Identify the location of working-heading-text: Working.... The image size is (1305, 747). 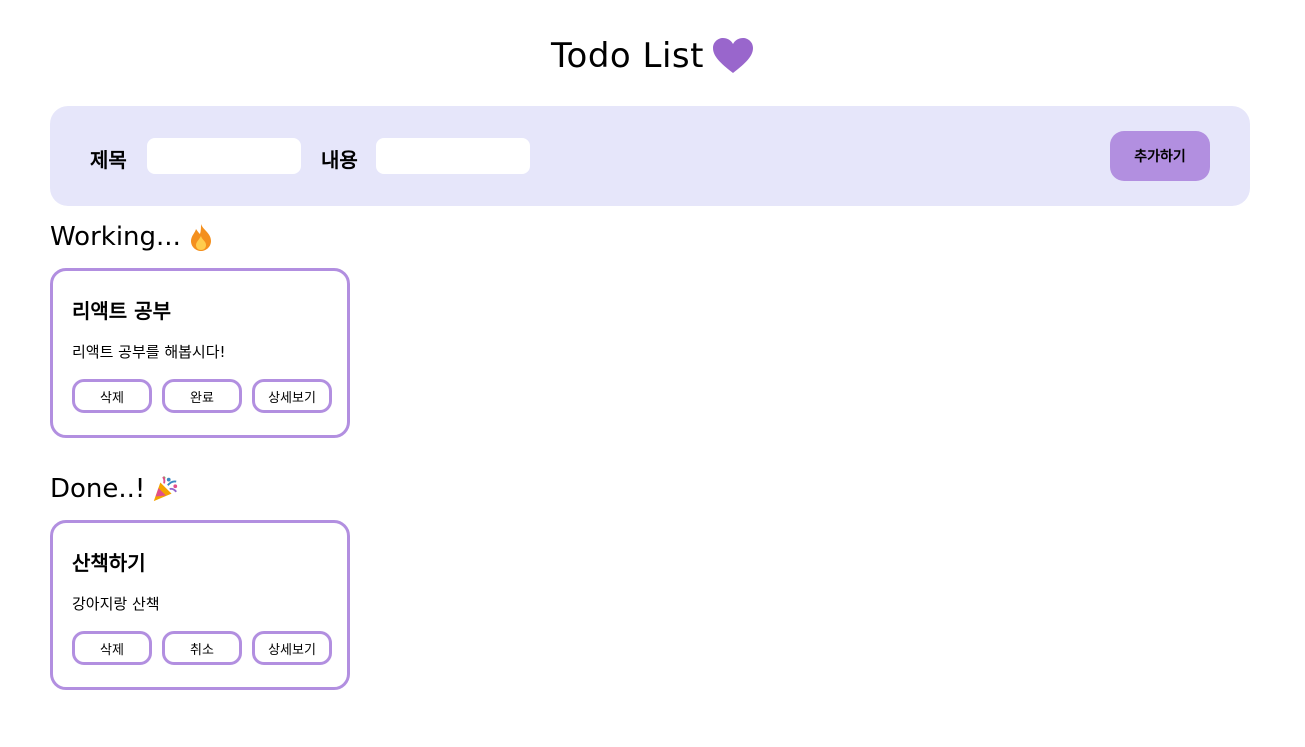
(115, 237).